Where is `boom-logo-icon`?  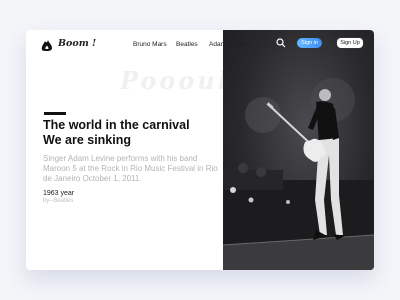 boom-logo-icon is located at coordinates (47, 45).